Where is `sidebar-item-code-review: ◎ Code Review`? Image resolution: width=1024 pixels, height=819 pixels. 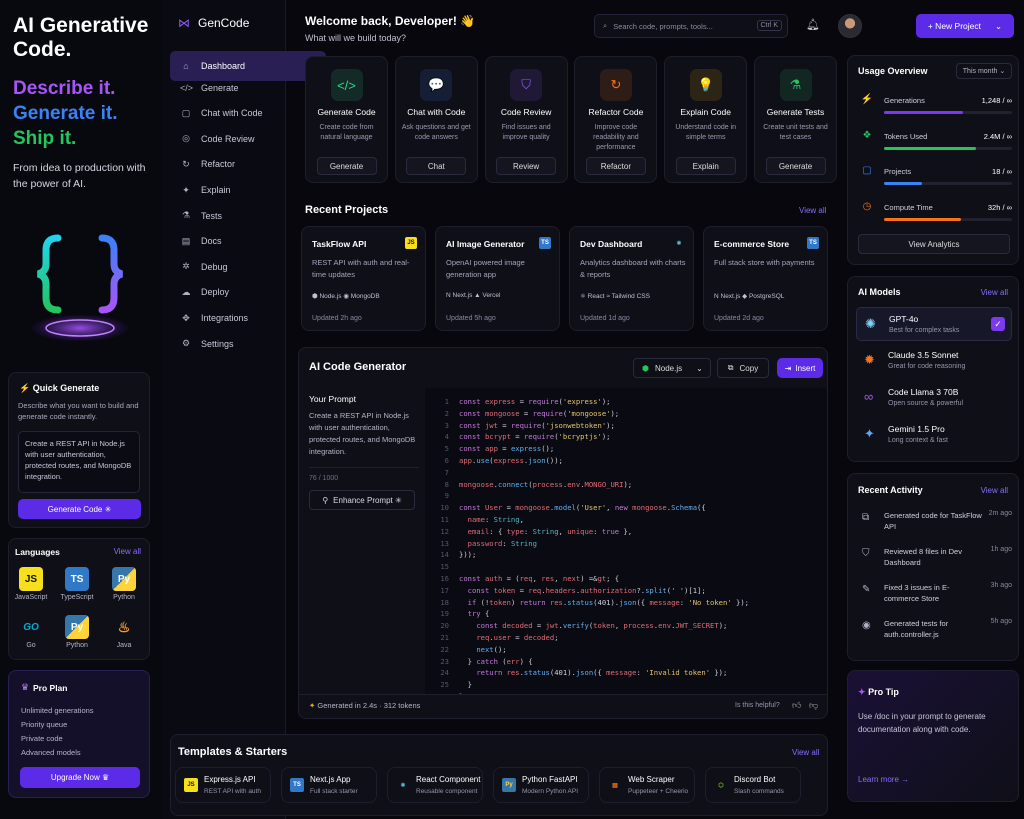
sidebar-item-code-review: ◎ Code Review is located at coordinates (224, 139).